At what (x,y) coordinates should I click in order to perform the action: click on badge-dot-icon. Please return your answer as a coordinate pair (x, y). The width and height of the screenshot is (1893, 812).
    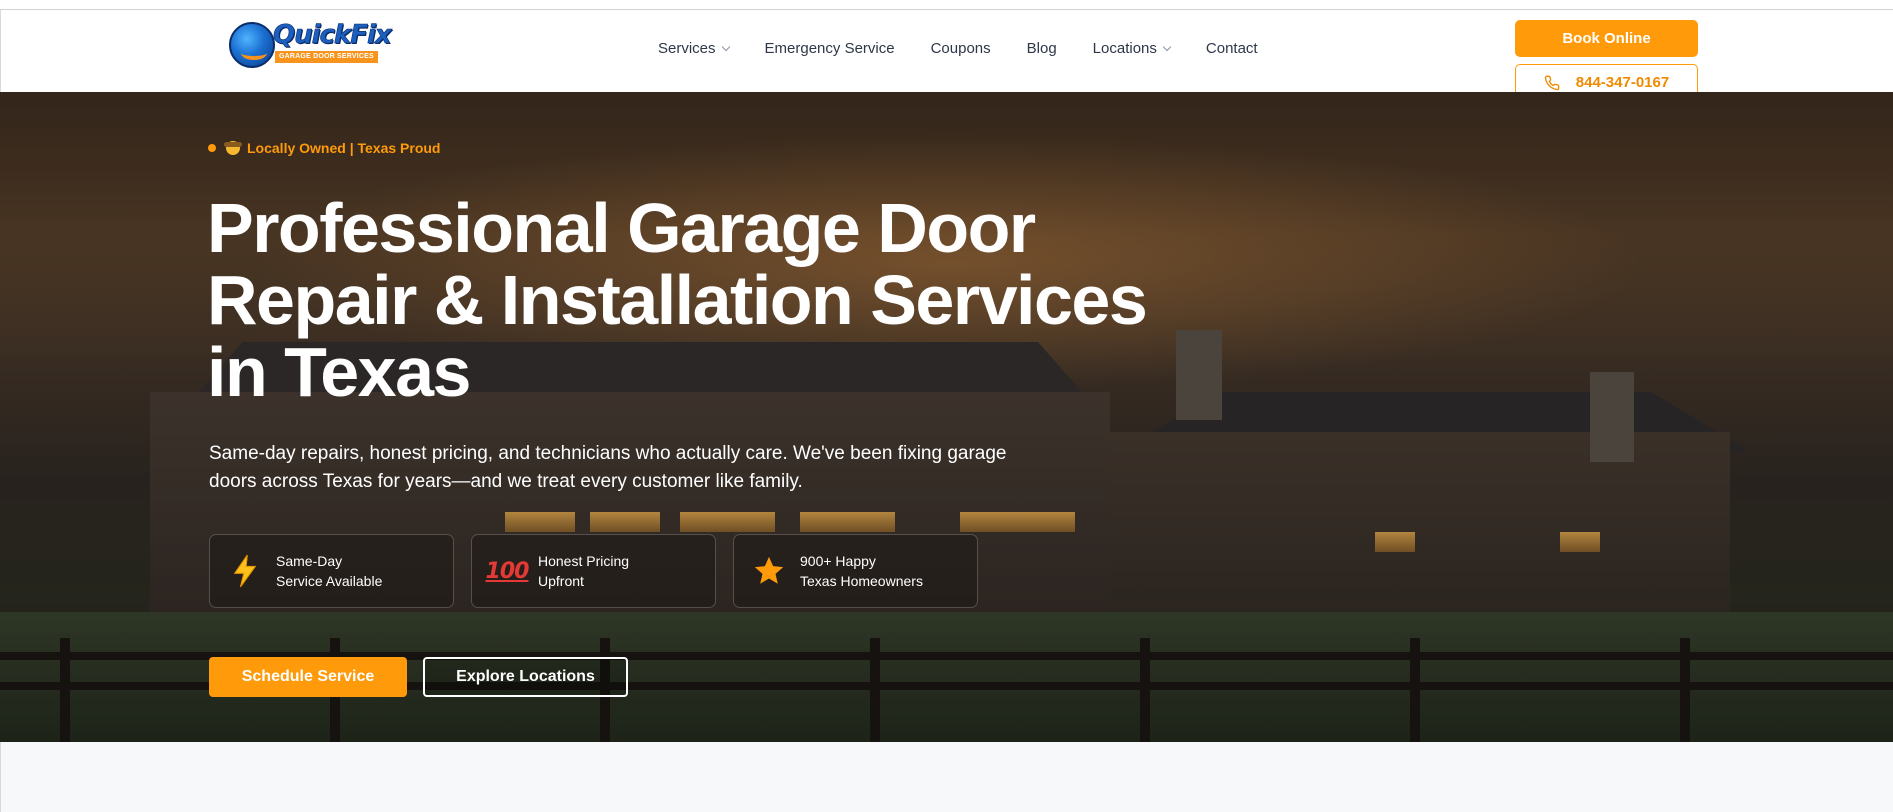
    Looking at the image, I should click on (212, 148).